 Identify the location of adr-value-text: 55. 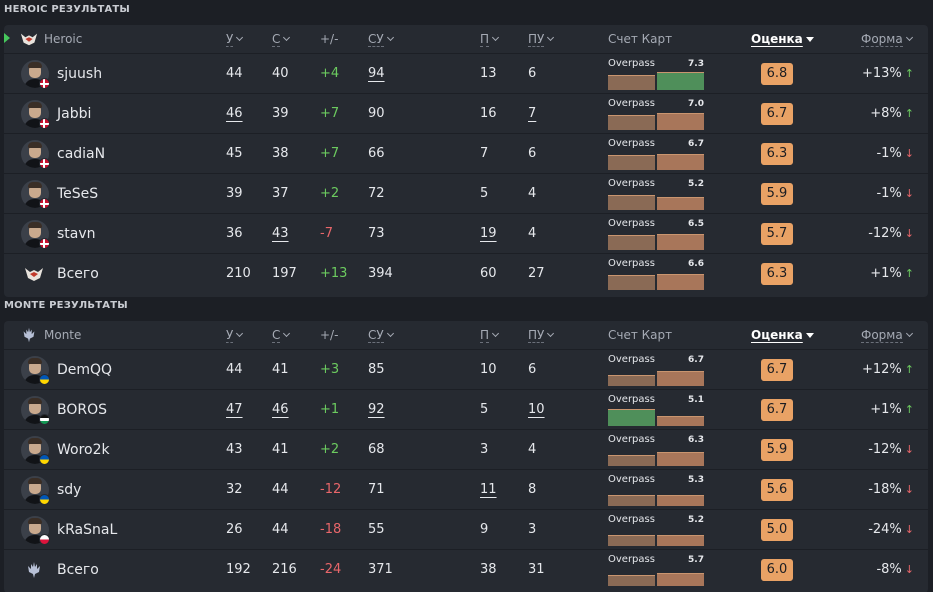
(376, 529).